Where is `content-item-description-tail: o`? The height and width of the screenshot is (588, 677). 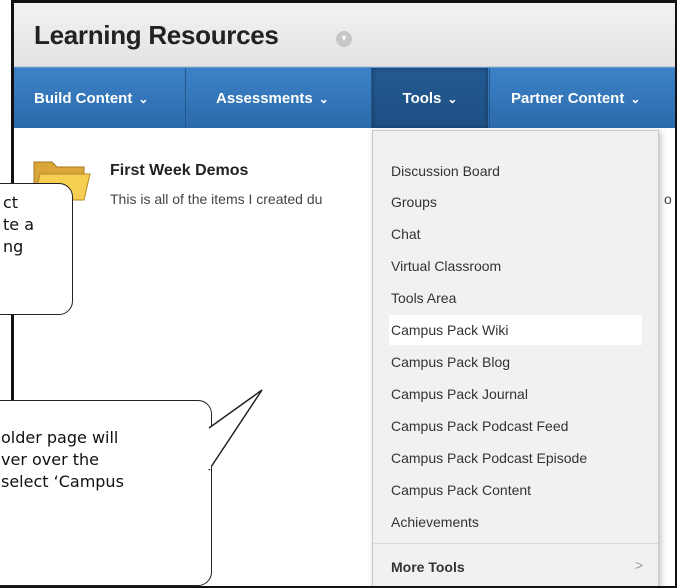 content-item-description-tail: o is located at coordinates (668, 199).